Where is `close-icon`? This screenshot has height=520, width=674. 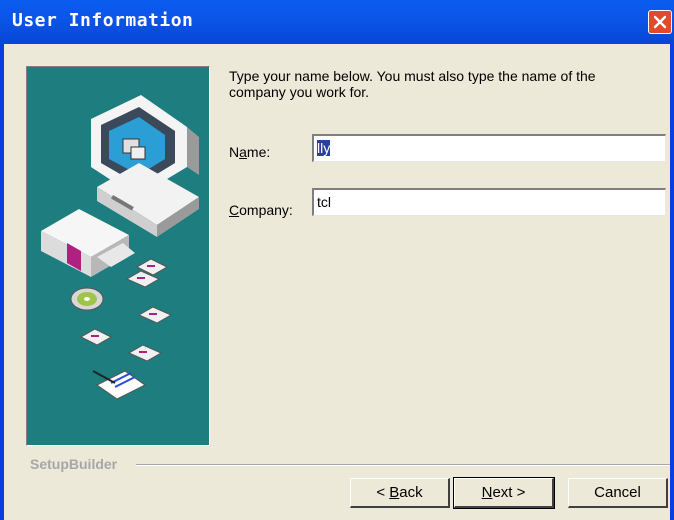
close-icon is located at coordinates (660, 22).